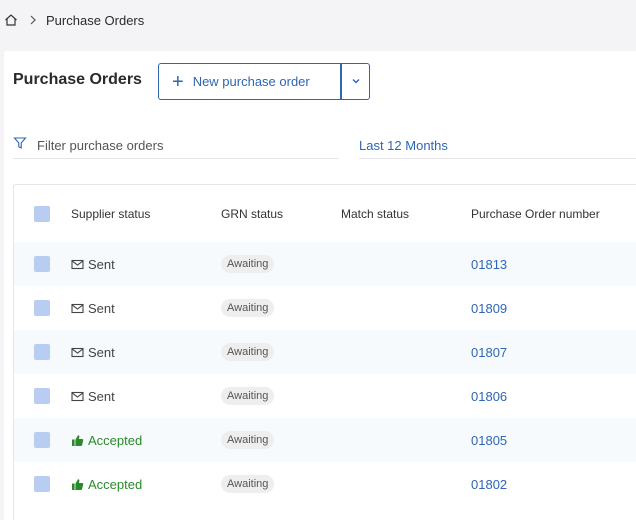 Image resolution: width=636 pixels, height=520 pixels. Describe the element at coordinates (489, 308) in the screenshot. I see `po-number-link: 01809` at that location.